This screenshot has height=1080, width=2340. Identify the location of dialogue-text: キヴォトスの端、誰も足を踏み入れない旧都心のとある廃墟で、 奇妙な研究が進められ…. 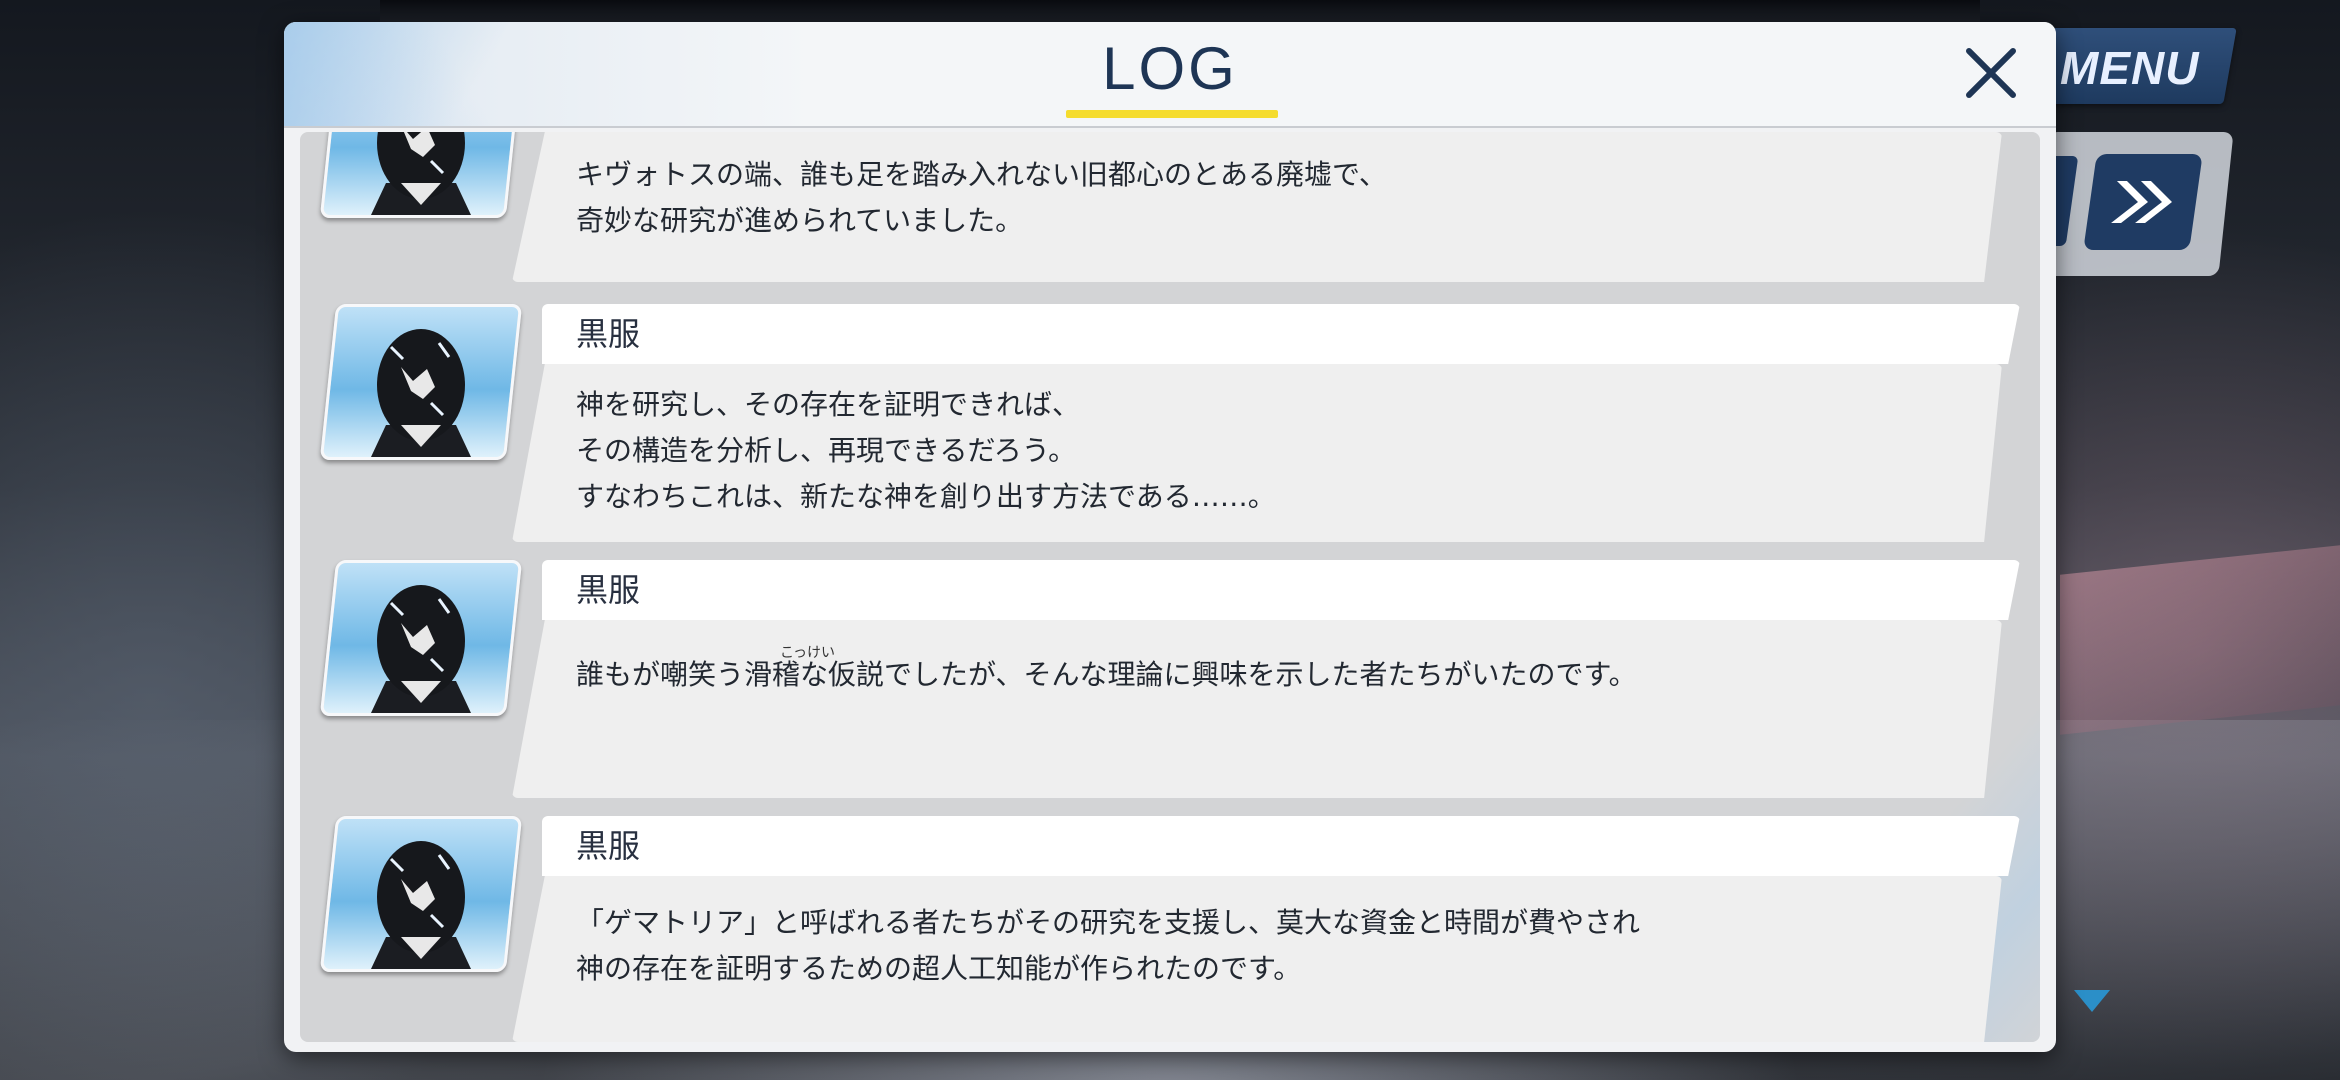
(981, 197).